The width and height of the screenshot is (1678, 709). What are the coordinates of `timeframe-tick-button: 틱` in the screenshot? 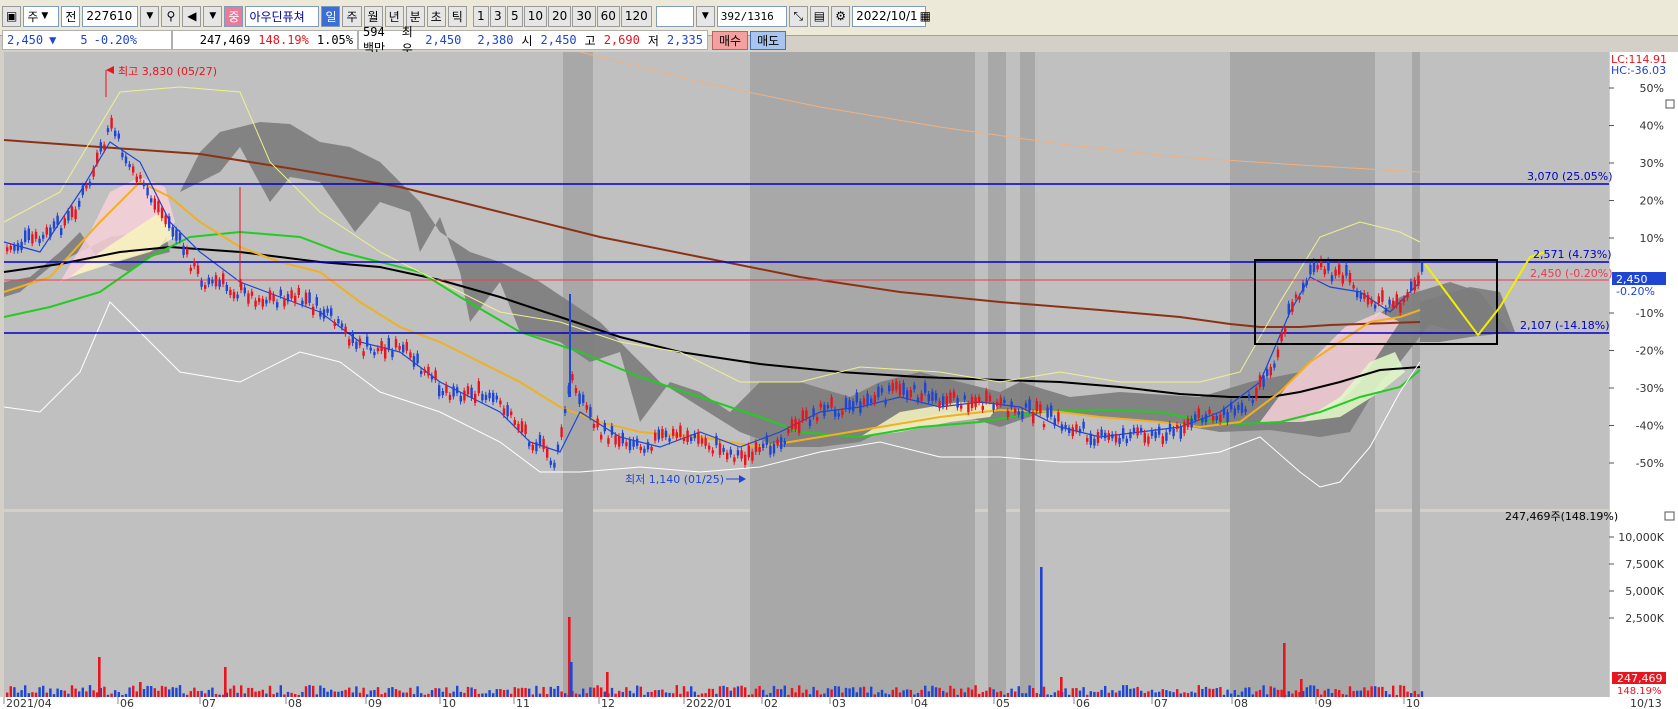 It's located at (457, 16).